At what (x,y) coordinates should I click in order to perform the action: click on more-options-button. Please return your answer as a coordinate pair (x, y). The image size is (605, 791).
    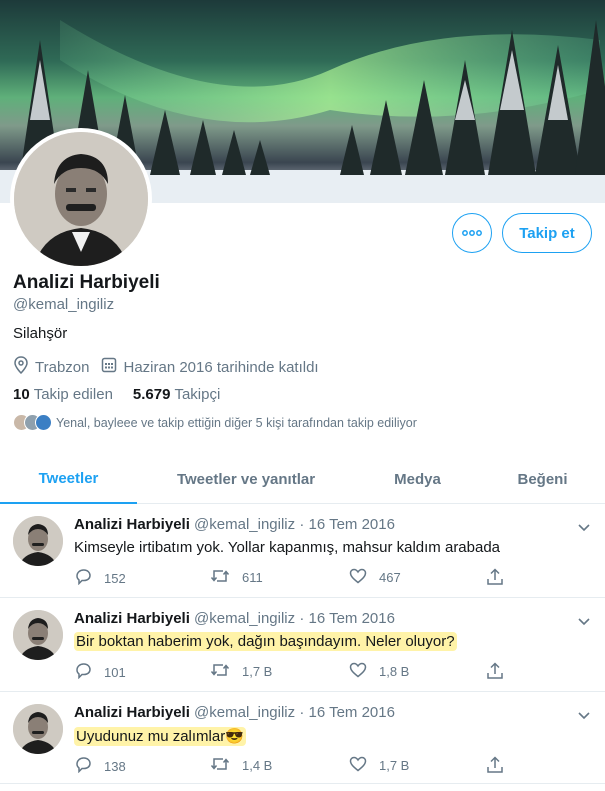
    Looking at the image, I should click on (472, 233).